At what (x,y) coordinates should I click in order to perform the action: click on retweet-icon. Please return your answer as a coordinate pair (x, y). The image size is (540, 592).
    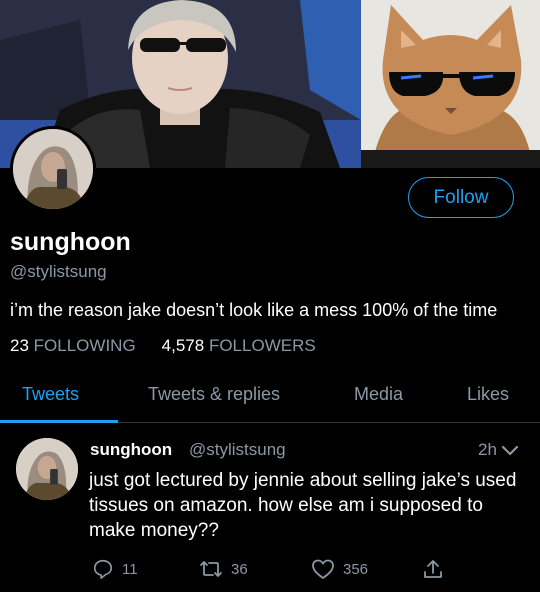
    Looking at the image, I should click on (211, 569).